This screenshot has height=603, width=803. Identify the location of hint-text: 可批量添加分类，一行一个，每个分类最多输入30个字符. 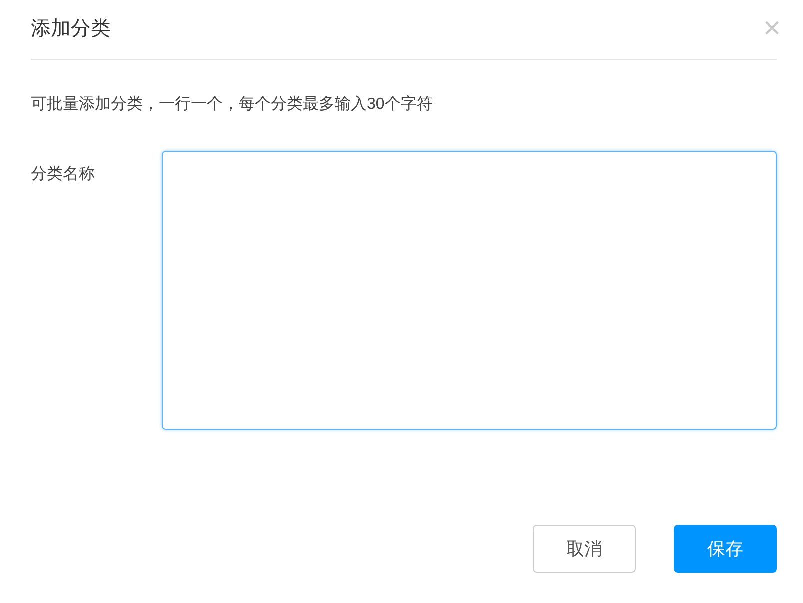
(232, 104).